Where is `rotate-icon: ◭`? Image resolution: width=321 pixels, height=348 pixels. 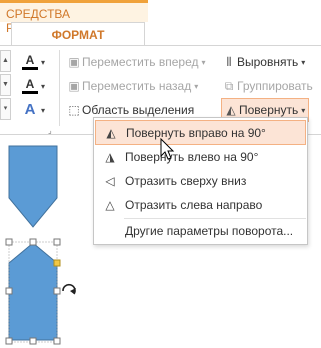
rotate-icon: ◭ is located at coordinates (231, 110).